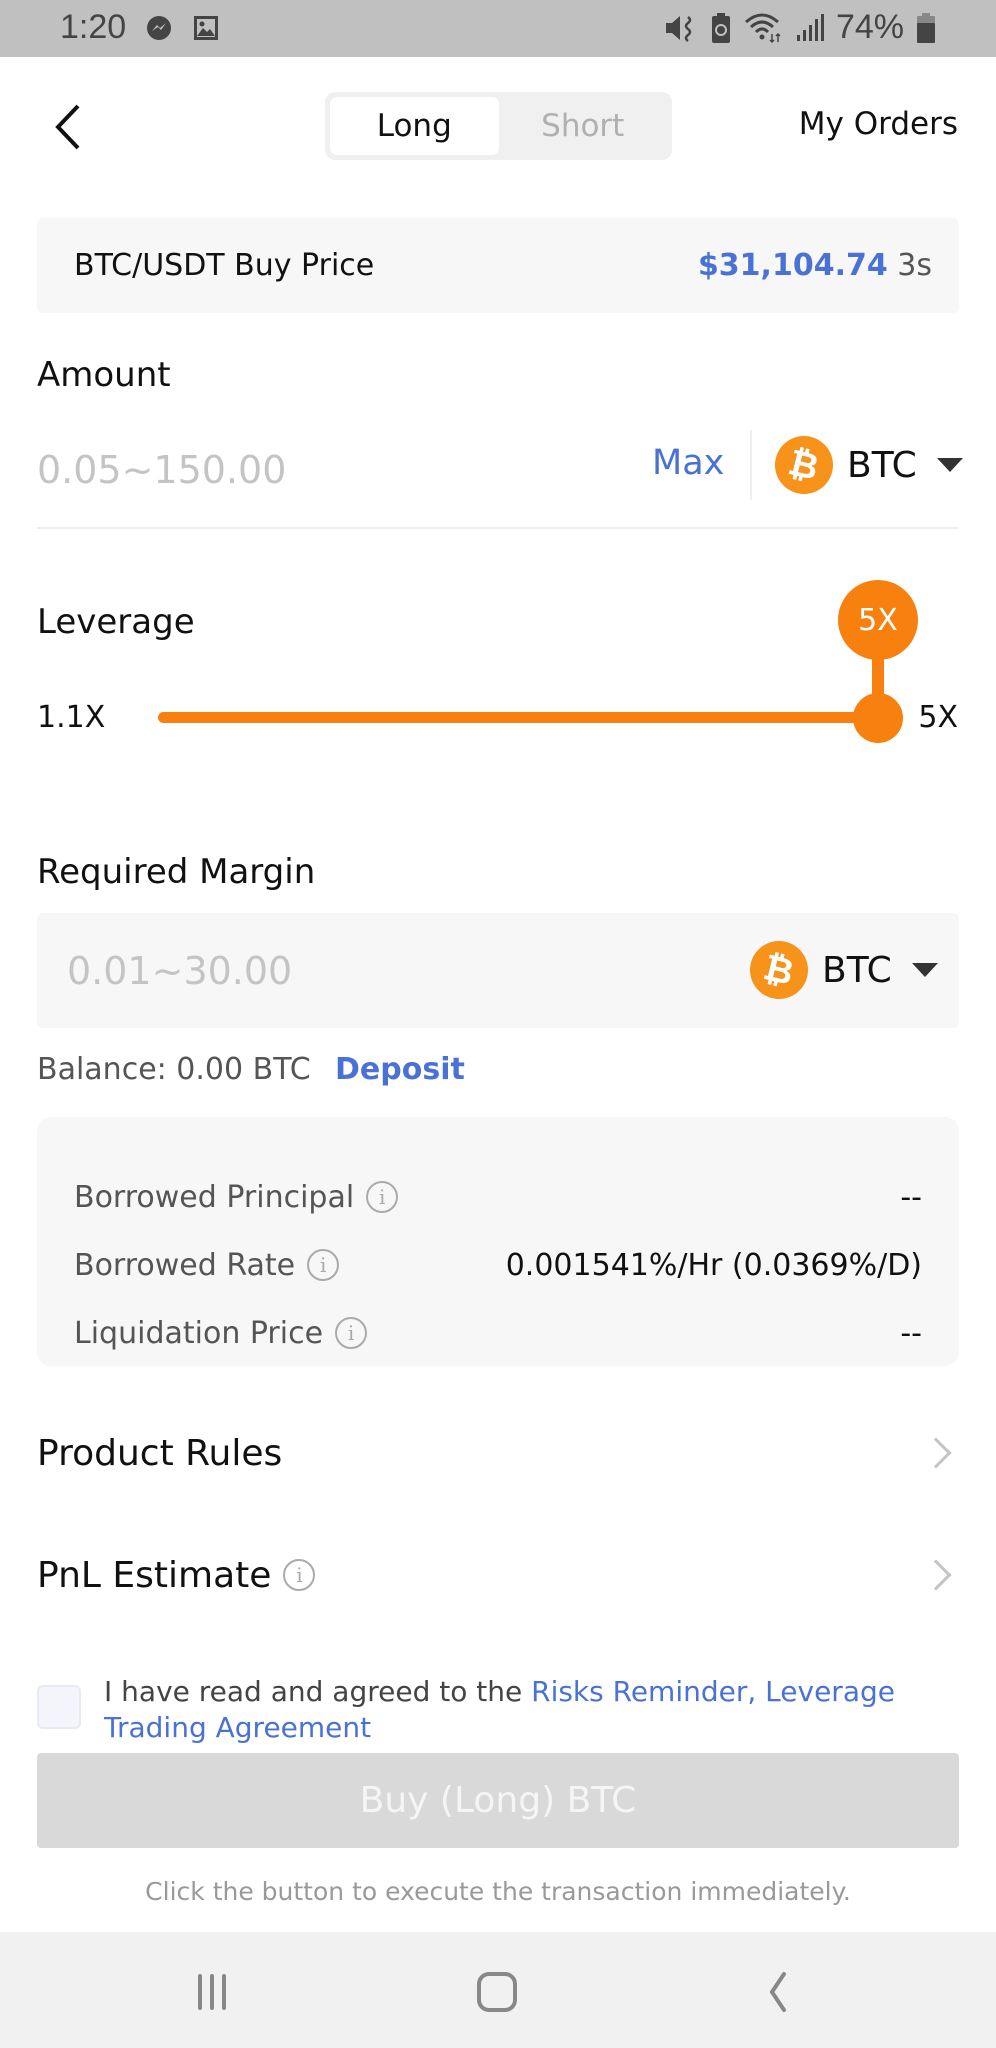 This screenshot has height=2048, width=996. What do you see at coordinates (206, 28) in the screenshot?
I see `gallery-icon` at bounding box center [206, 28].